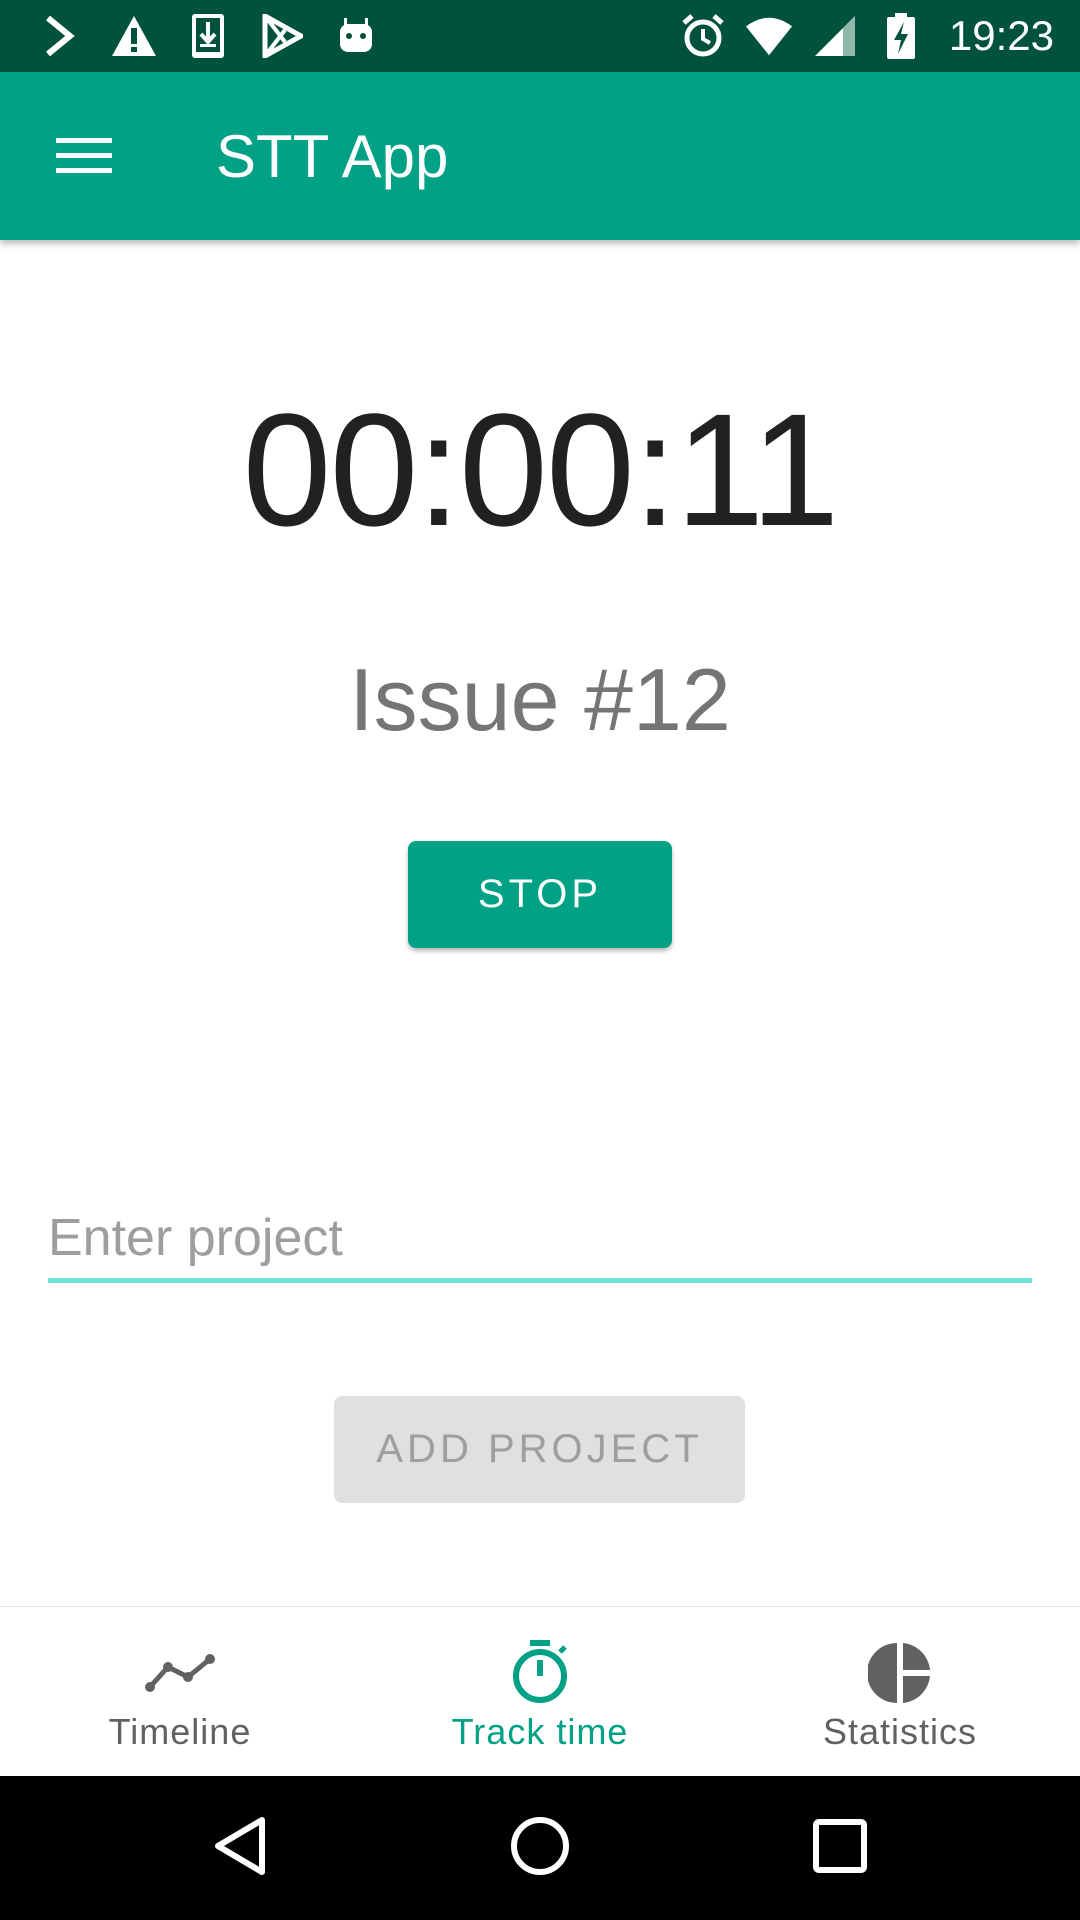  I want to click on back-button, so click(240, 1848).